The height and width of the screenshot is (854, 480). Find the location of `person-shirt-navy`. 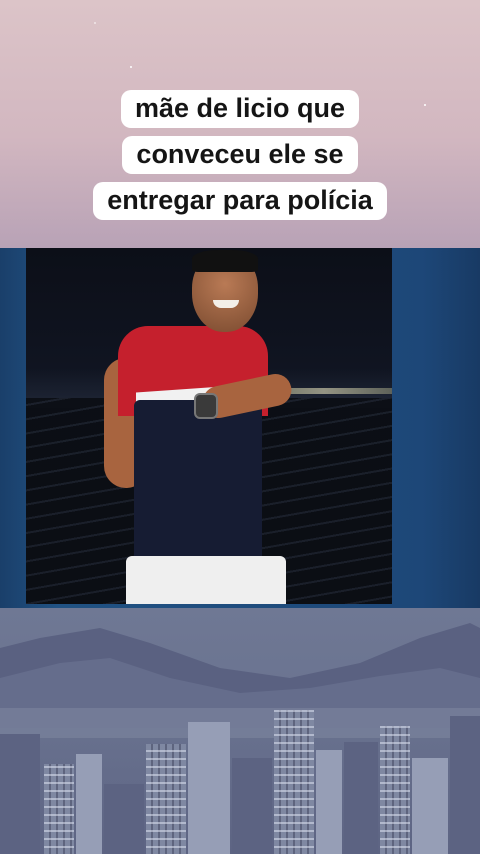

person-shirt-navy is located at coordinates (198, 485).